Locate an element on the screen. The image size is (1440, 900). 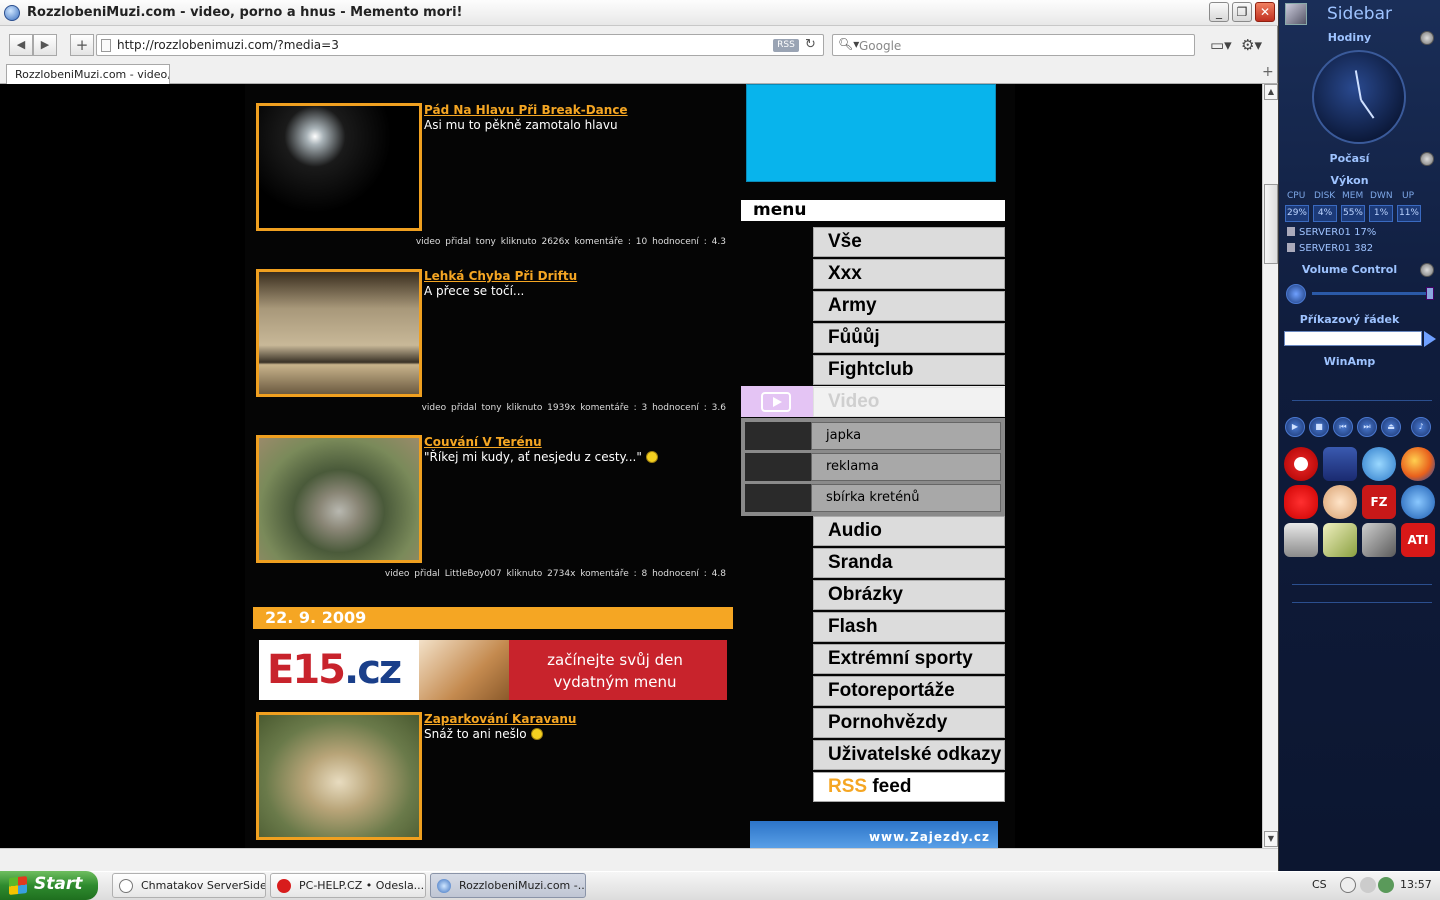
winamp-heading: WinAmp is located at coordinates (1349, 361).